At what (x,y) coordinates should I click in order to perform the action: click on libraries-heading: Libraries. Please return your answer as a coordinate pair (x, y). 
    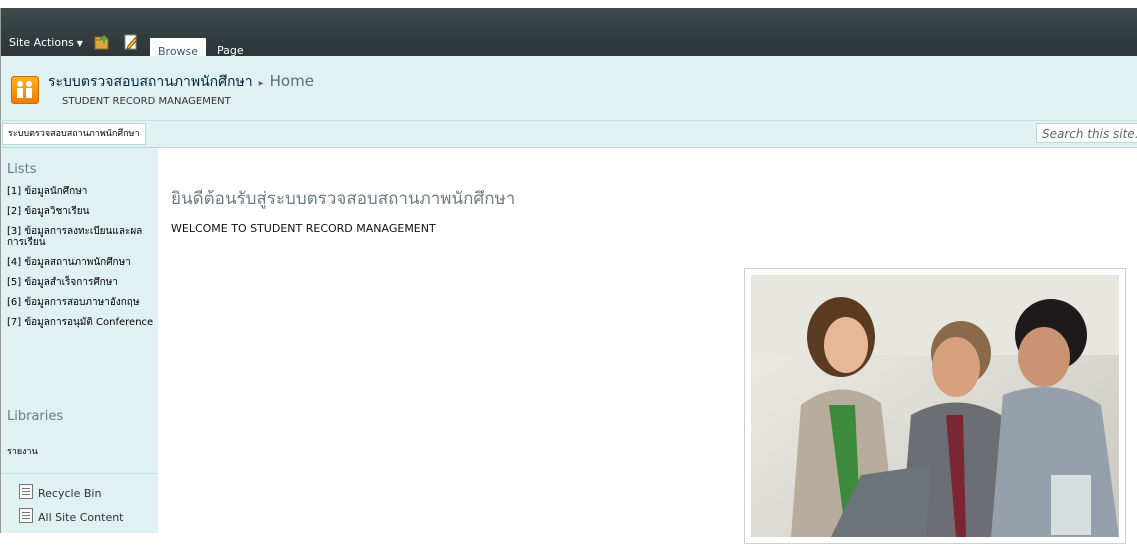
    Looking at the image, I should click on (35, 416).